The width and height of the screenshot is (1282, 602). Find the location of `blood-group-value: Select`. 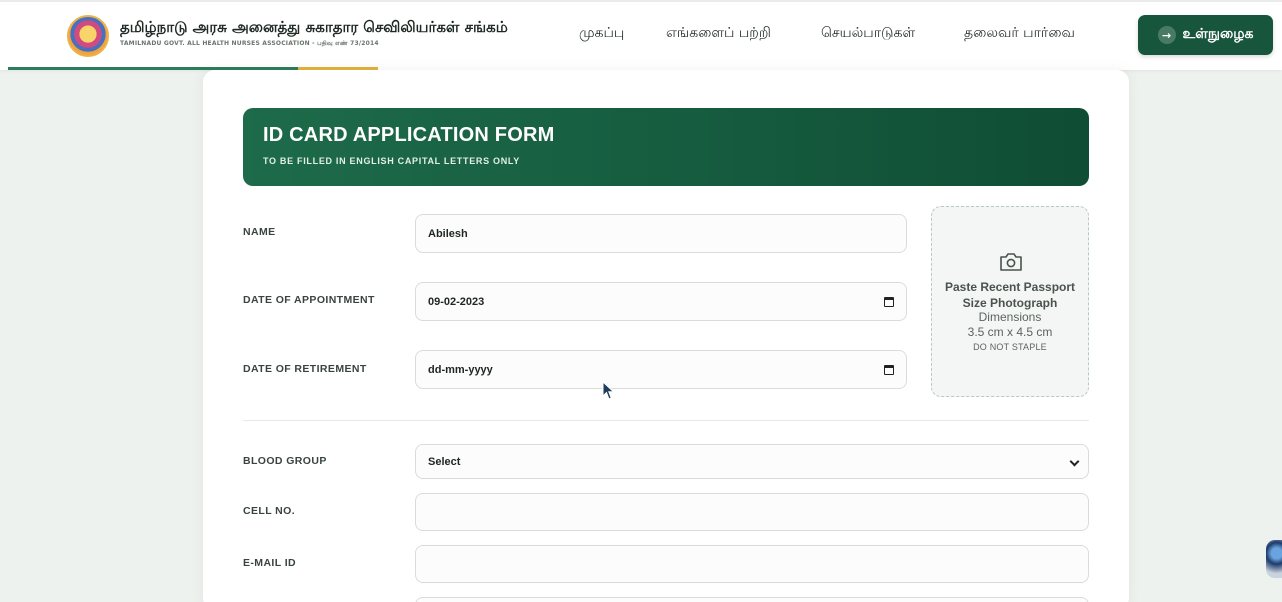

blood-group-value: Select is located at coordinates (444, 461).